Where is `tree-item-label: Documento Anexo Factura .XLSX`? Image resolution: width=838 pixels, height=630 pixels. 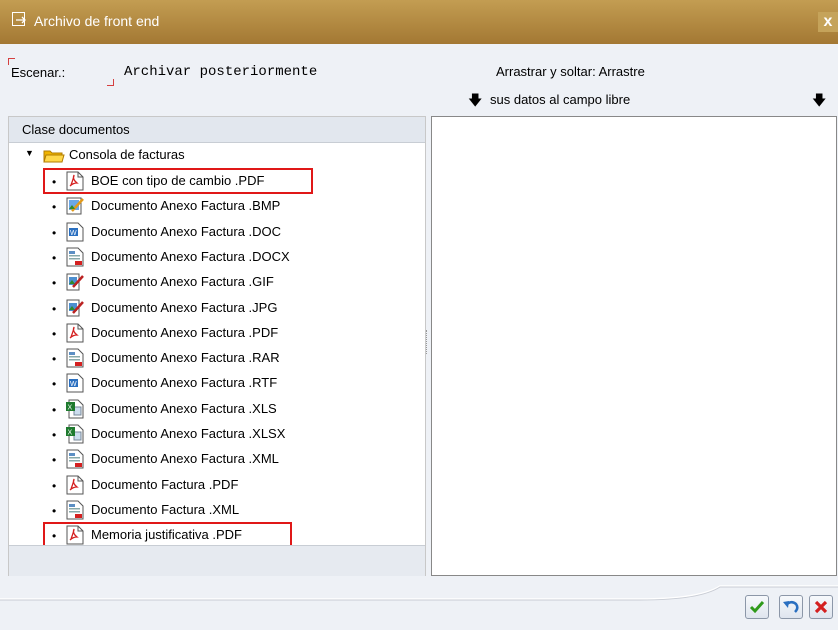
tree-item-label: Documento Anexo Factura .XLSX is located at coordinates (188, 433).